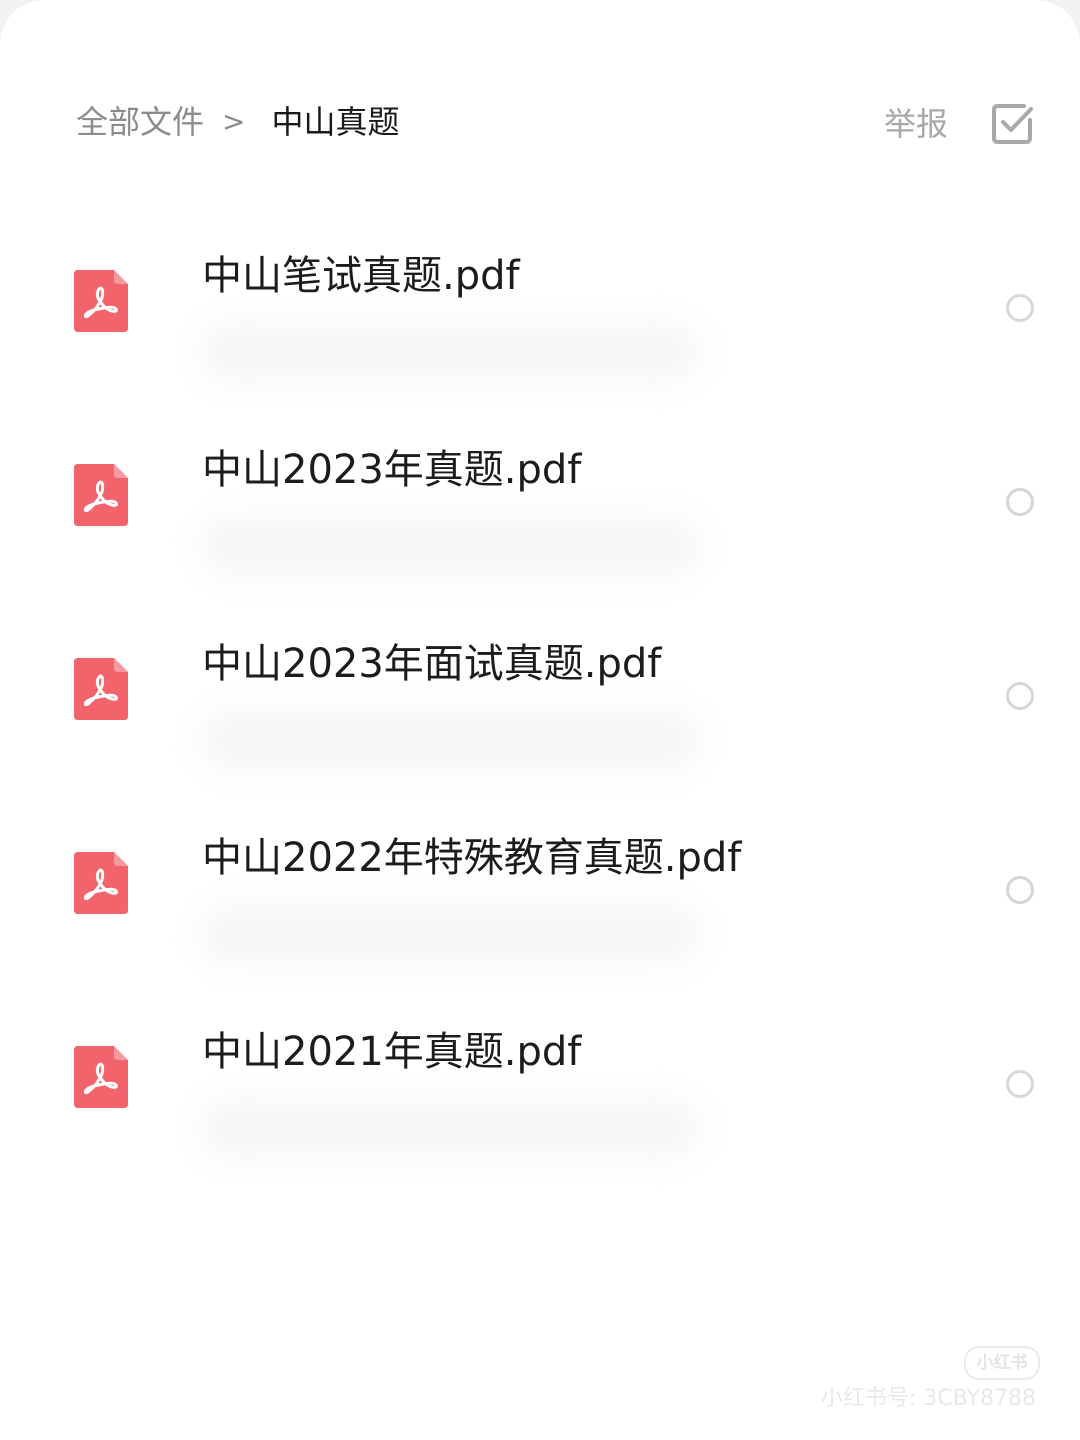 The image size is (1080, 1440). I want to click on file-name: 中山笔试真题.pdf, so click(361, 276).